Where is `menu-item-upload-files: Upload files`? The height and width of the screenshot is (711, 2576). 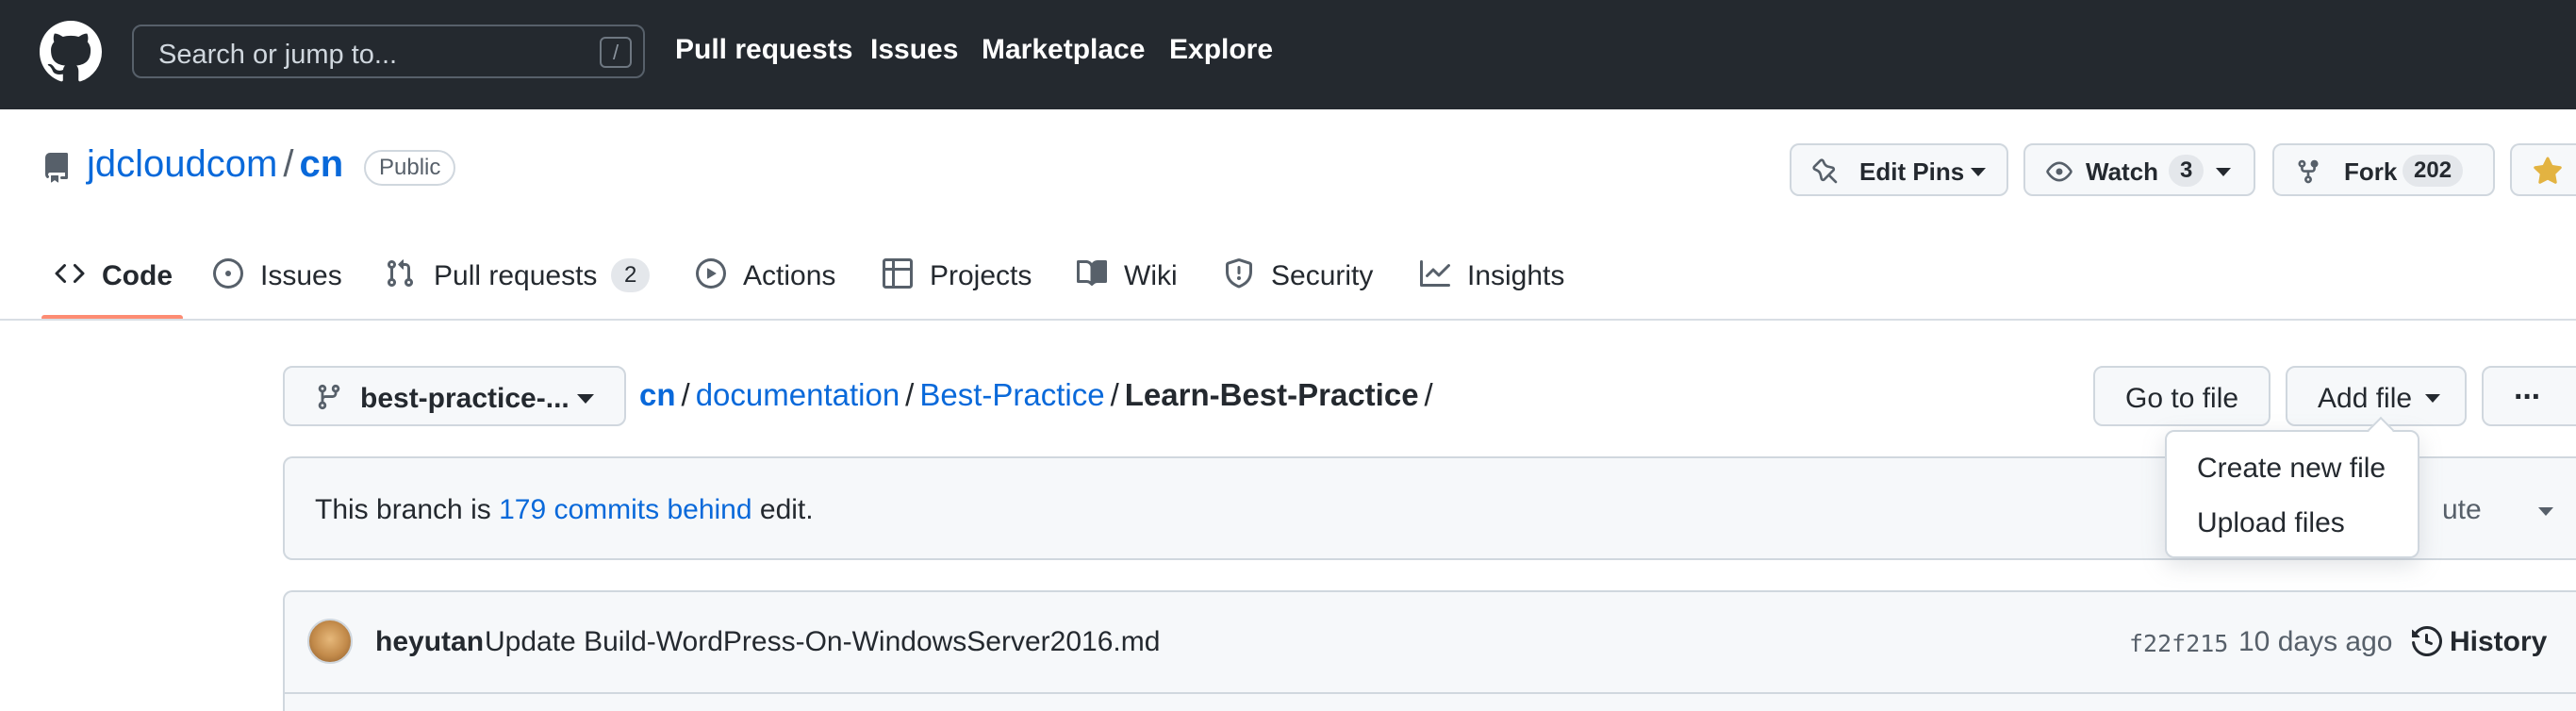
menu-item-upload-files: Upload files is located at coordinates (2271, 523).